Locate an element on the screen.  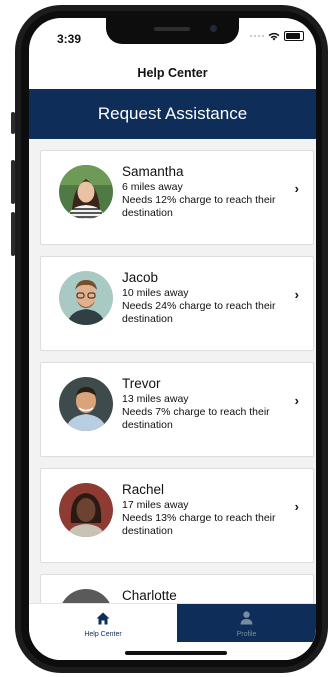
notch is located at coordinates (172, 31).